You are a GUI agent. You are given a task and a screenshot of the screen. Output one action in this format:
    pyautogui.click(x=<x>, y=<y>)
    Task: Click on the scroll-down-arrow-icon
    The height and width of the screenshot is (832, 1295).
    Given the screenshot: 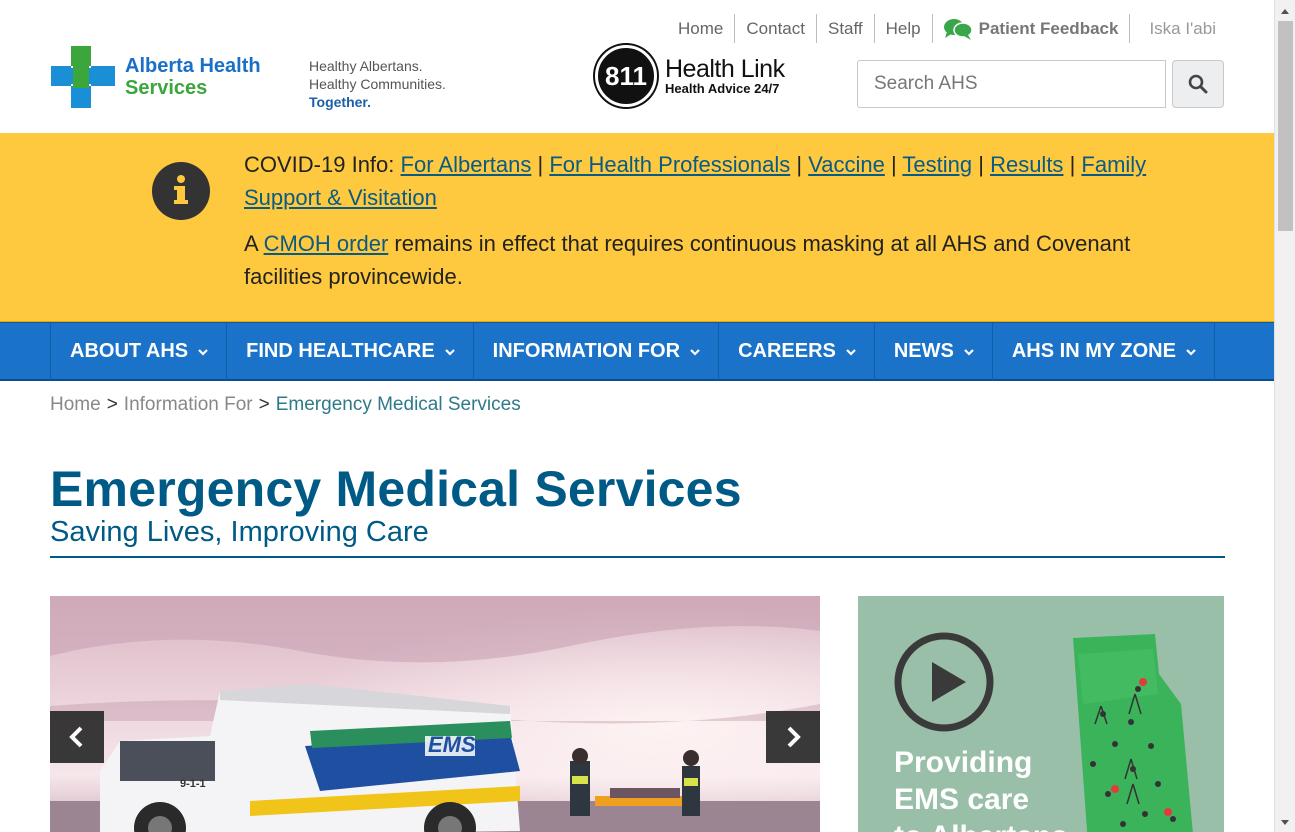 What is the action you would take?
    pyautogui.click(x=1285, y=822)
    